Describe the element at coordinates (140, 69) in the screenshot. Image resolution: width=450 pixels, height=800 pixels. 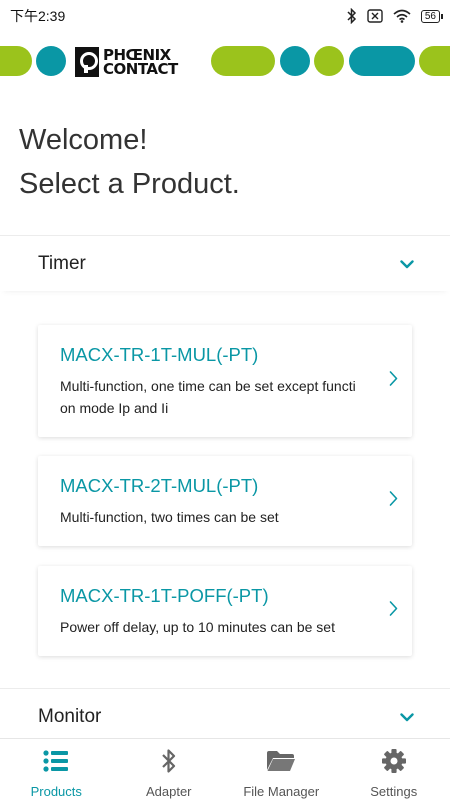
I see `logo-line-2: CONTACT` at that location.